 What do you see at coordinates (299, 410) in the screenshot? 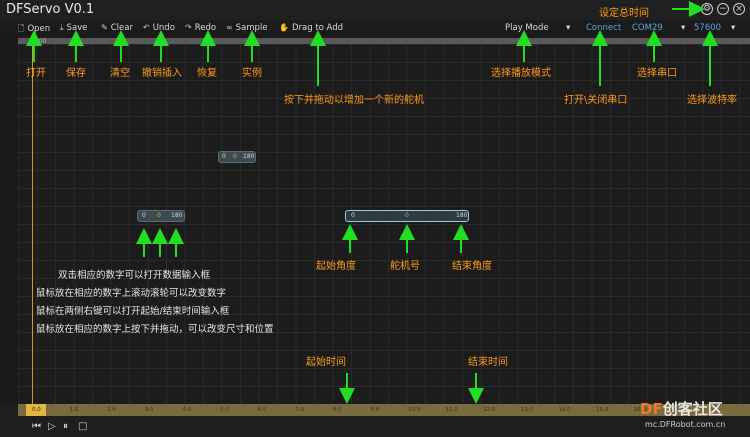
I see `timeline-tick-label: 7.0` at bounding box center [299, 410].